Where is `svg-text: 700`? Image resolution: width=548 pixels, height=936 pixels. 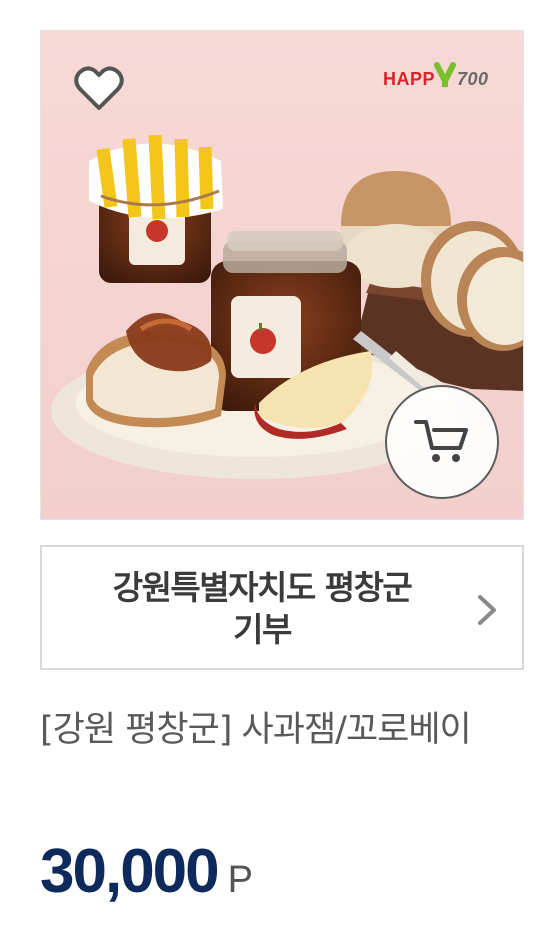
svg-text: 700 is located at coordinates (473, 79).